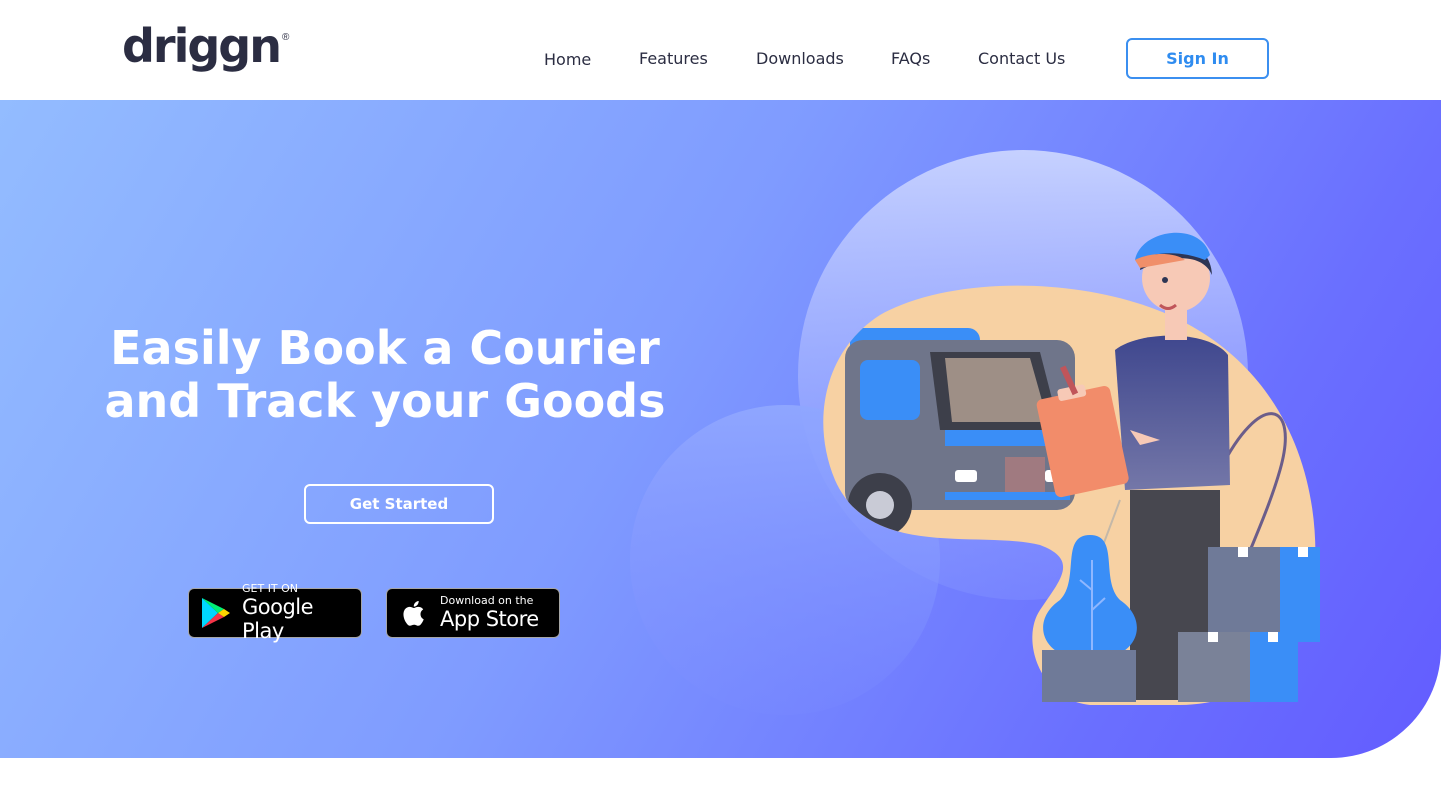 This screenshot has width=1441, height=803. Describe the element at coordinates (910, 58) in the screenshot. I see `nav-faqs: FAQs` at that location.